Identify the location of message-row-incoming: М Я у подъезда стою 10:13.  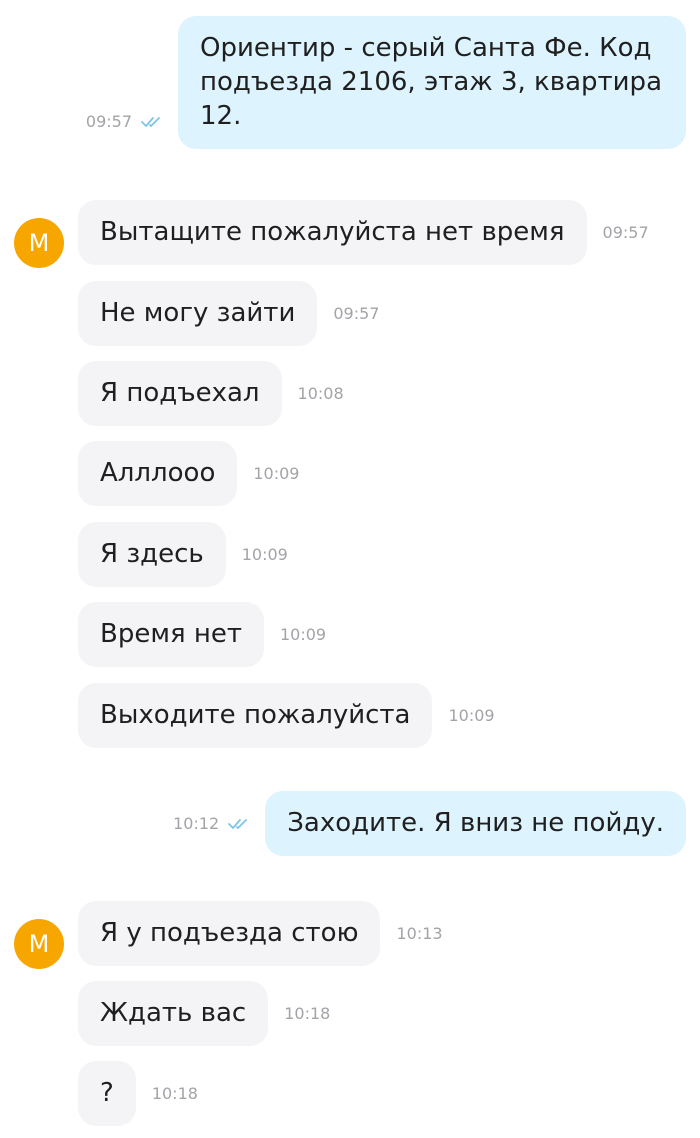
(350, 935).